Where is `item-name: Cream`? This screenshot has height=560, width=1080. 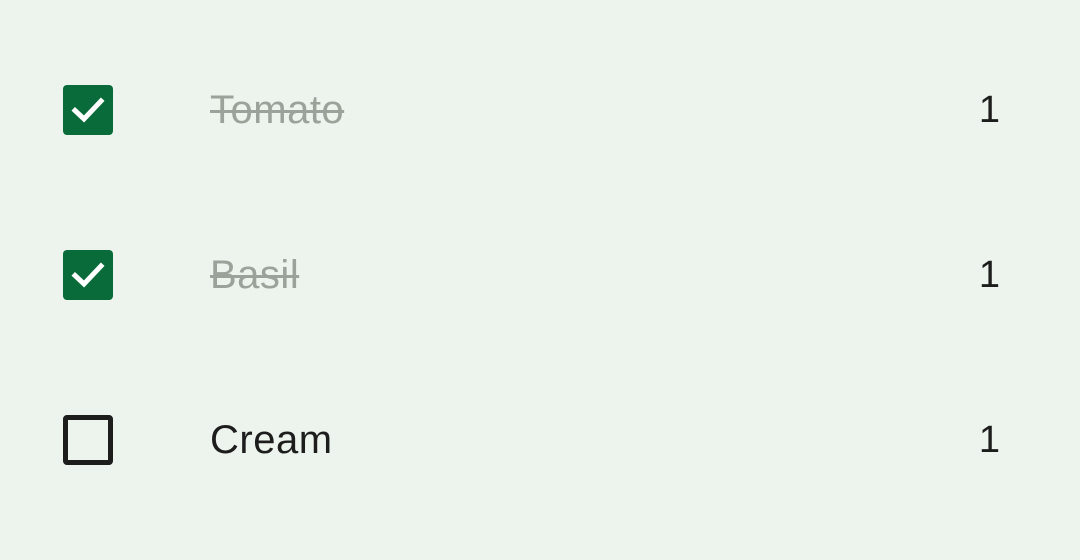 item-name: Cream is located at coordinates (271, 440).